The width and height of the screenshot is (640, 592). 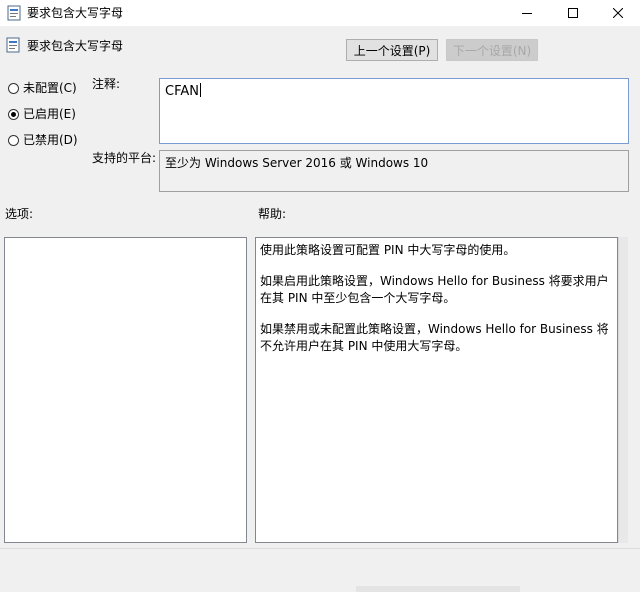 I want to click on platform-label: 支持的平台:, so click(x=124, y=158).